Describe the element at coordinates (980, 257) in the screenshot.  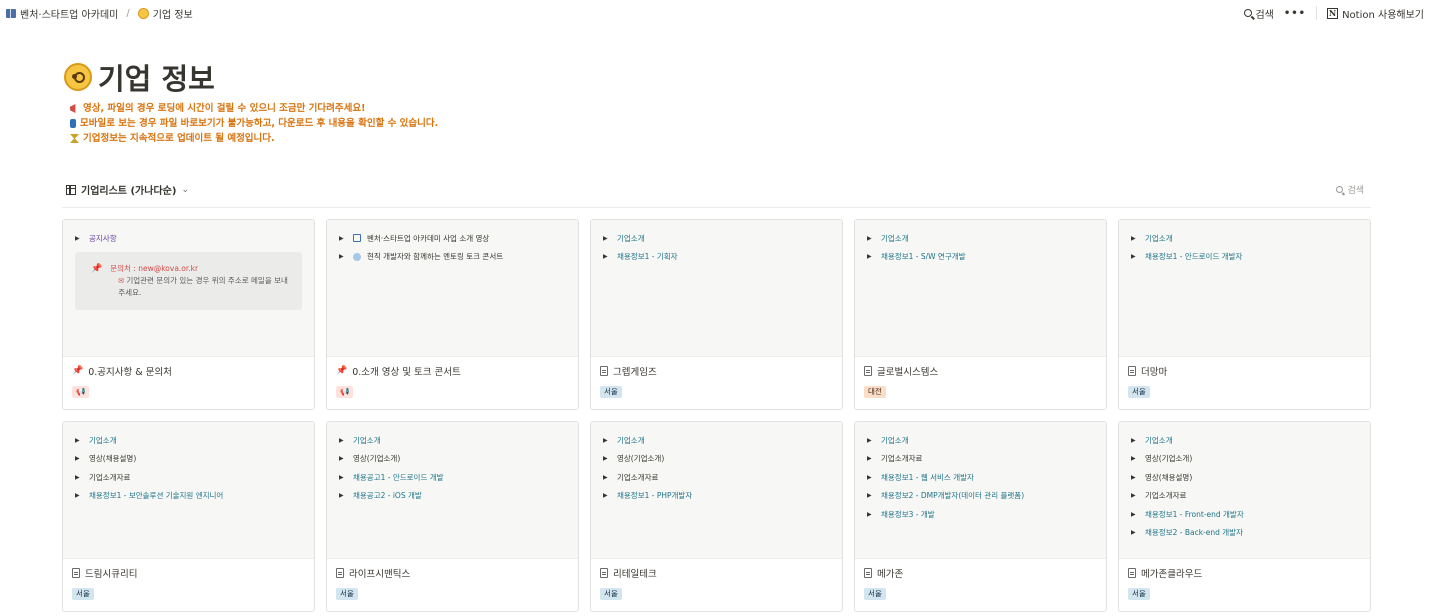
I see `toggle-item: ▶ 채용정보1 - S/W 연구개발` at that location.